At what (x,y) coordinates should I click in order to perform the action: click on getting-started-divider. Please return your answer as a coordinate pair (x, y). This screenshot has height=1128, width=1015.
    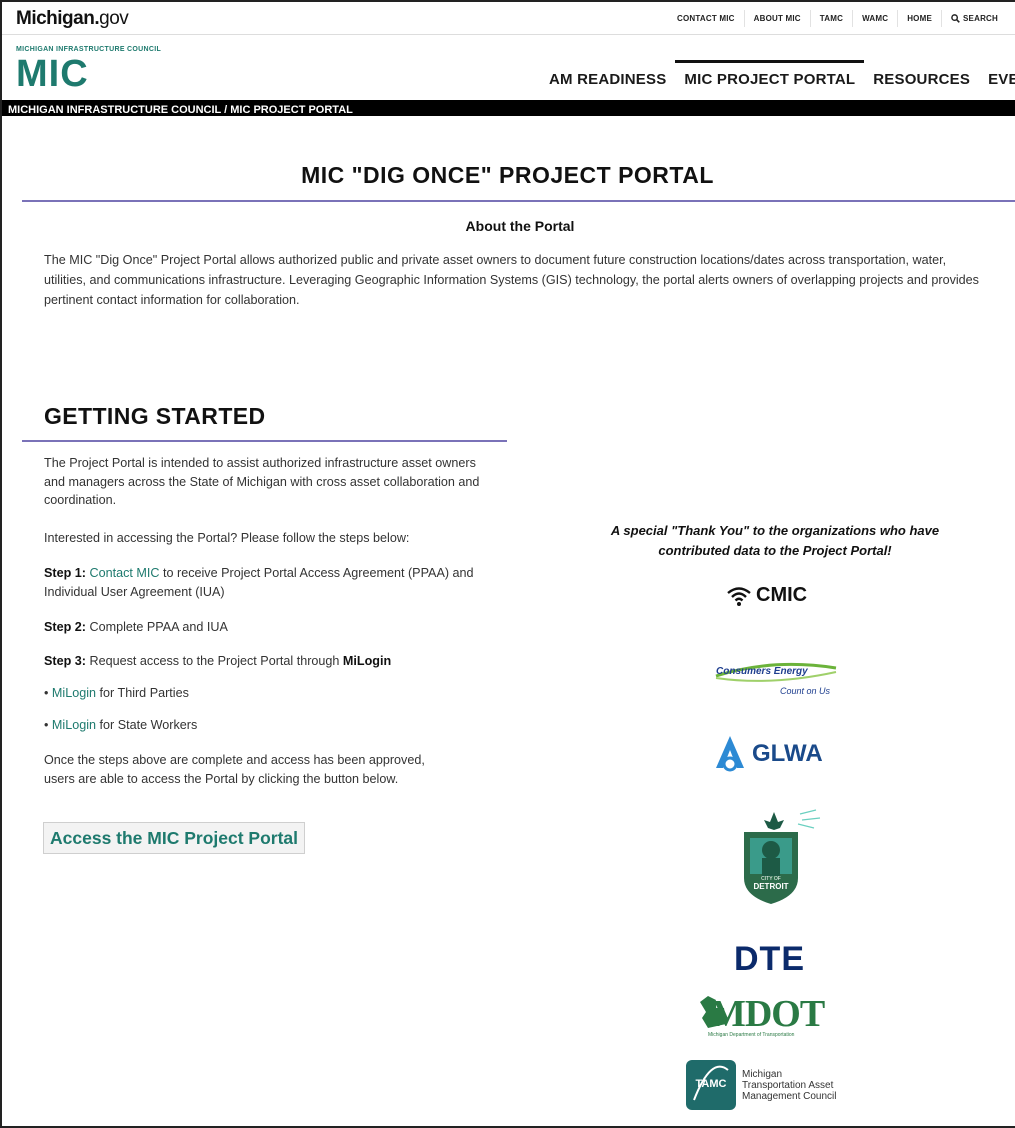
    Looking at the image, I should click on (264, 441).